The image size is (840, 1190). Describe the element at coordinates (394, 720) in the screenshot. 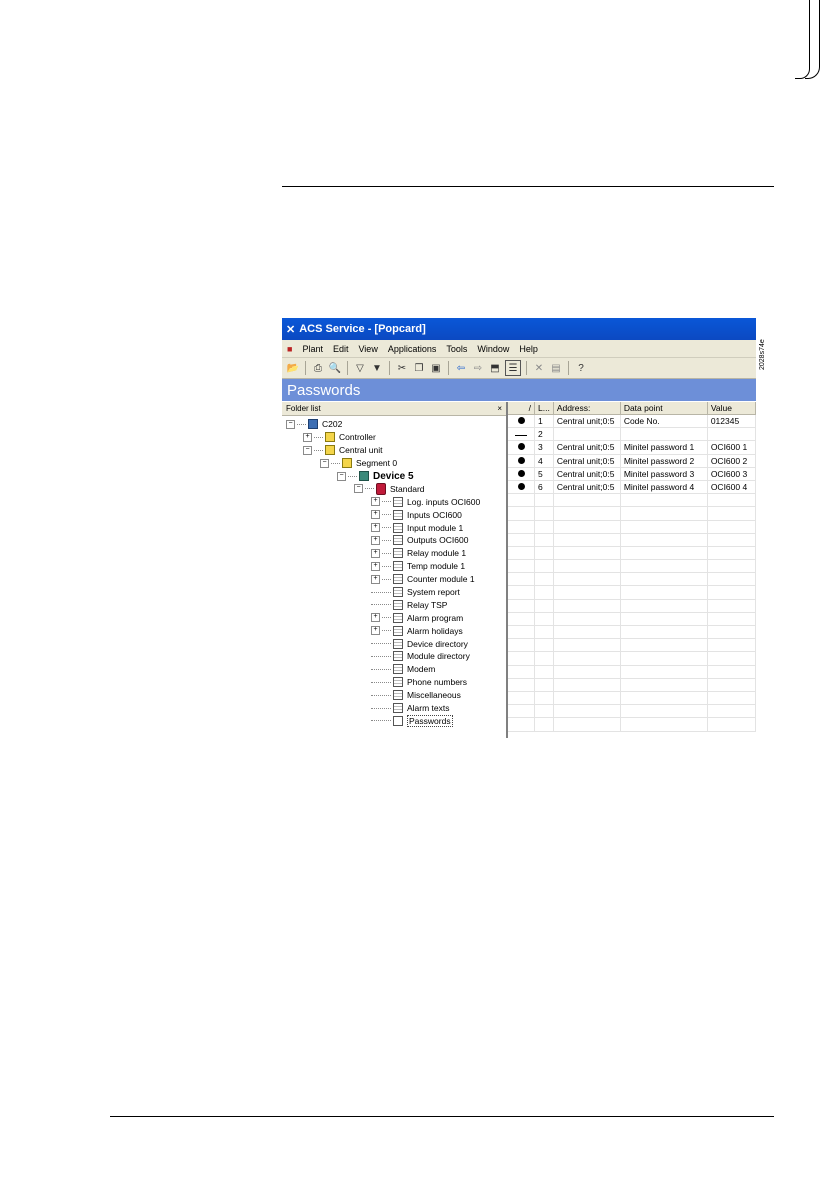

I see `tree-node: Passwords` at that location.